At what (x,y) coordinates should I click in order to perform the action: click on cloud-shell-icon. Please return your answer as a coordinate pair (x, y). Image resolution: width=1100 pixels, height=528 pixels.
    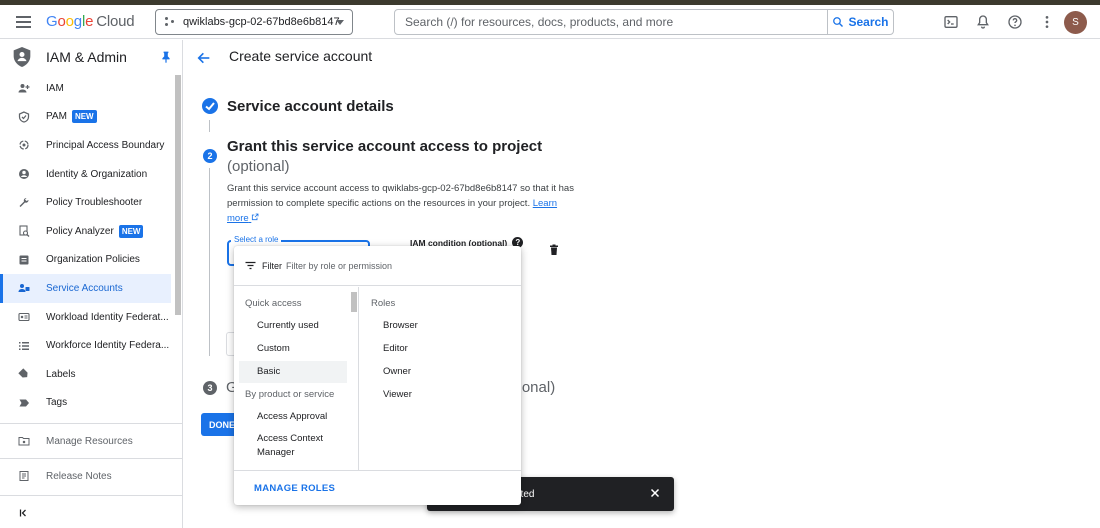
    Looking at the image, I should click on (951, 22).